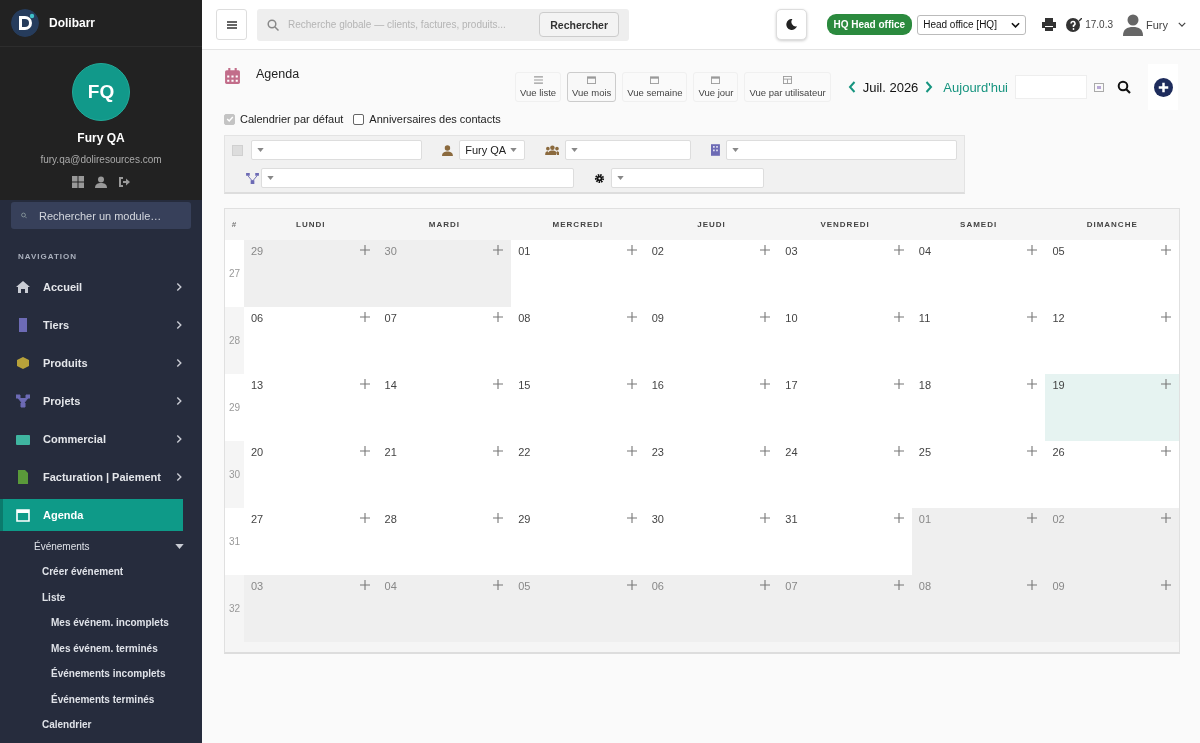 The height and width of the screenshot is (743, 1200). Describe the element at coordinates (101, 623) in the screenshot. I see `submenu-item: Mes événem. incomplets` at that location.